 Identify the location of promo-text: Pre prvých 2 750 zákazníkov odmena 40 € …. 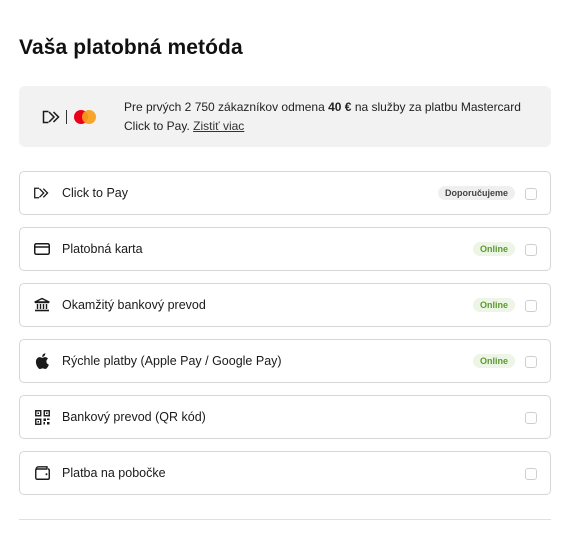
(334, 117).